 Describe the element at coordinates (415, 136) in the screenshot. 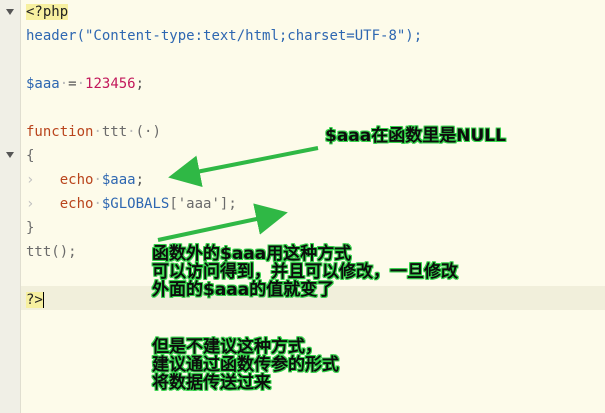

I see `annotation-null-note: $aaa在函数里是NULL` at that location.